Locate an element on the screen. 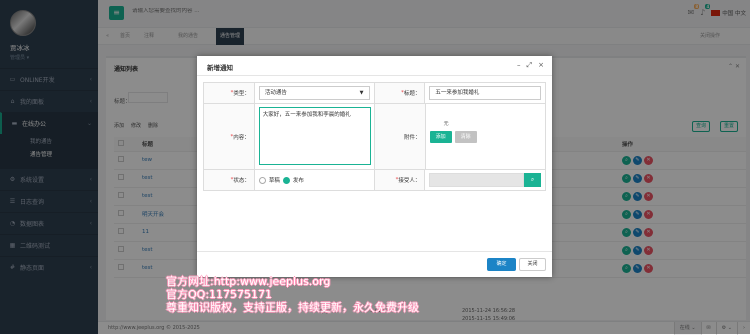  receiver-picker: ⌕ is located at coordinates (485, 180).